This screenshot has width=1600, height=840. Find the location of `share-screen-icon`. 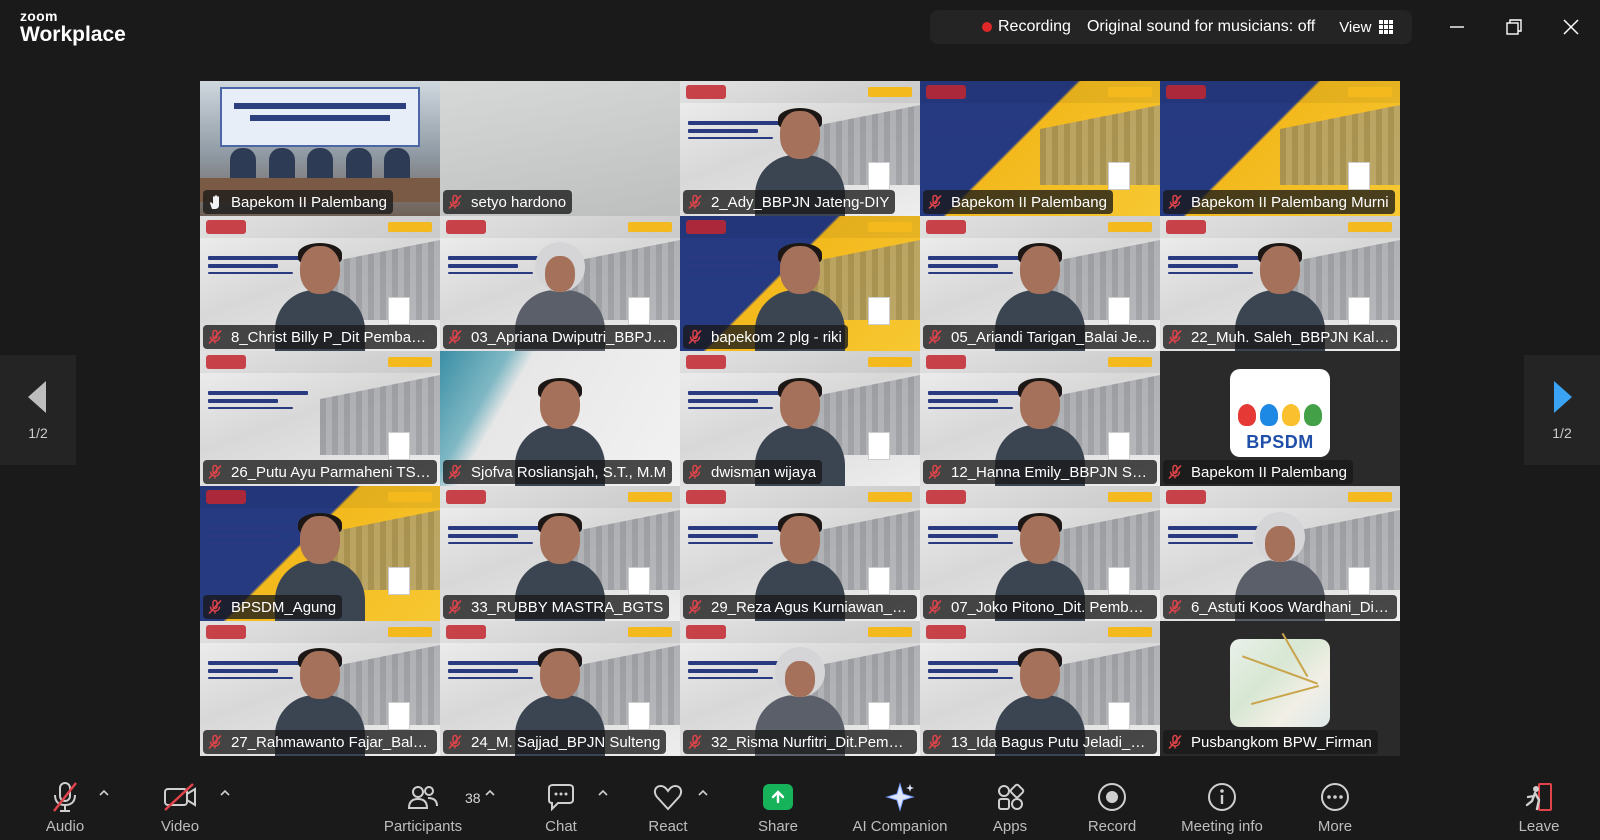

share-screen-icon is located at coordinates (778, 797).